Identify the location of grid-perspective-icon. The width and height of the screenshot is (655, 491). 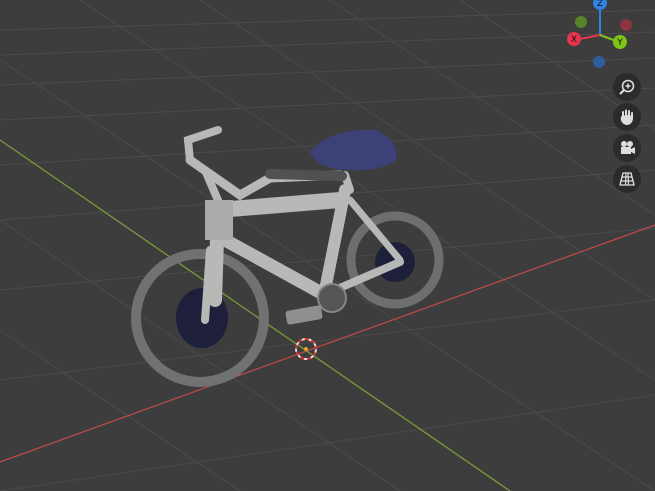
(627, 179).